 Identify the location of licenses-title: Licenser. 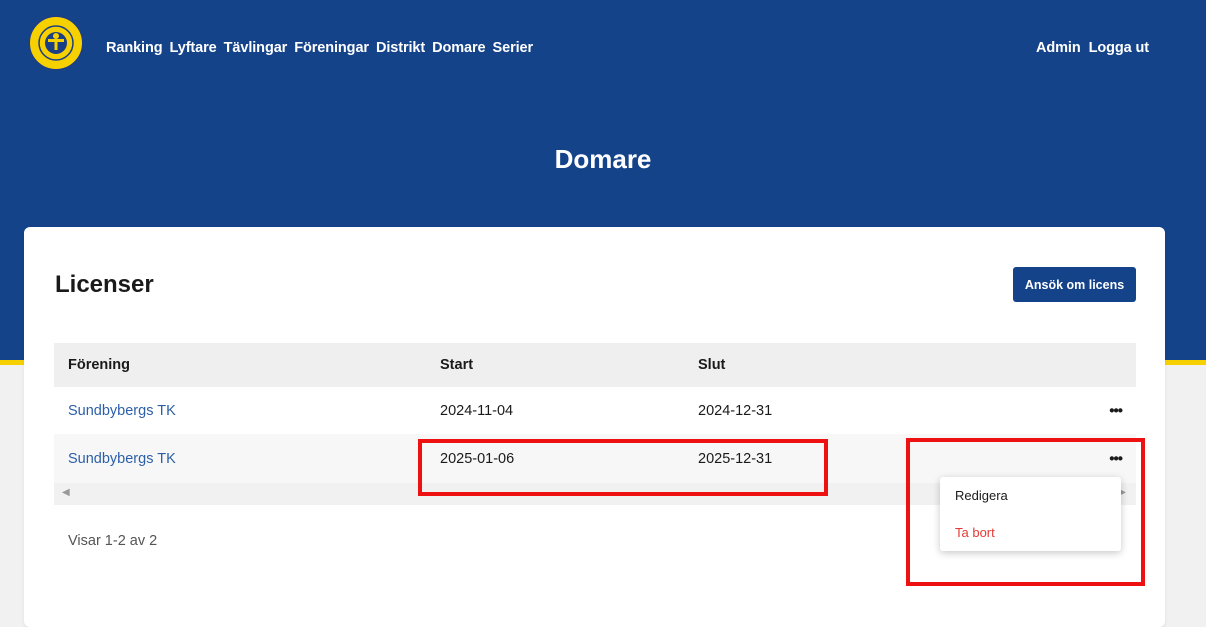
(104, 284).